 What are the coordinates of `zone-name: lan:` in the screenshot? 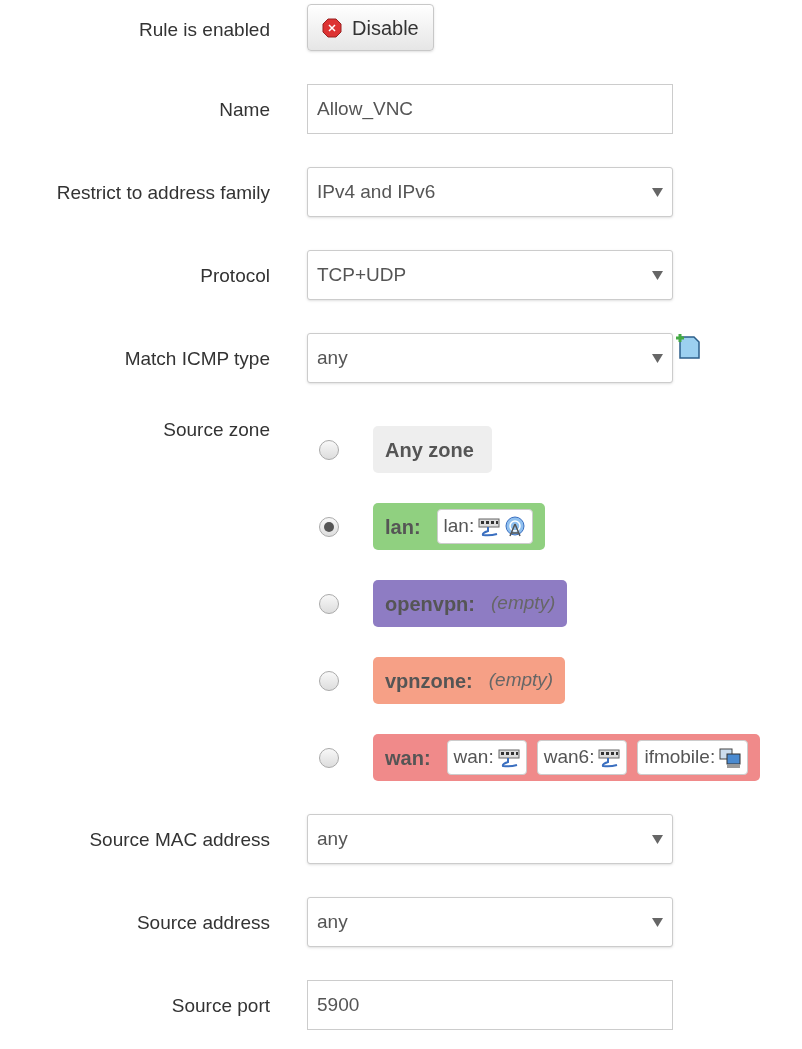 It's located at (403, 527).